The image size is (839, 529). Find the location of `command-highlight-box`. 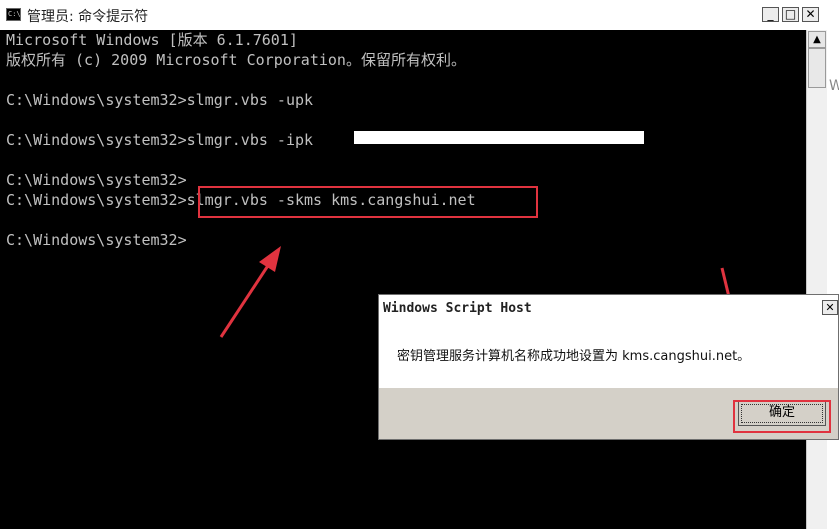

command-highlight-box is located at coordinates (368, 202).